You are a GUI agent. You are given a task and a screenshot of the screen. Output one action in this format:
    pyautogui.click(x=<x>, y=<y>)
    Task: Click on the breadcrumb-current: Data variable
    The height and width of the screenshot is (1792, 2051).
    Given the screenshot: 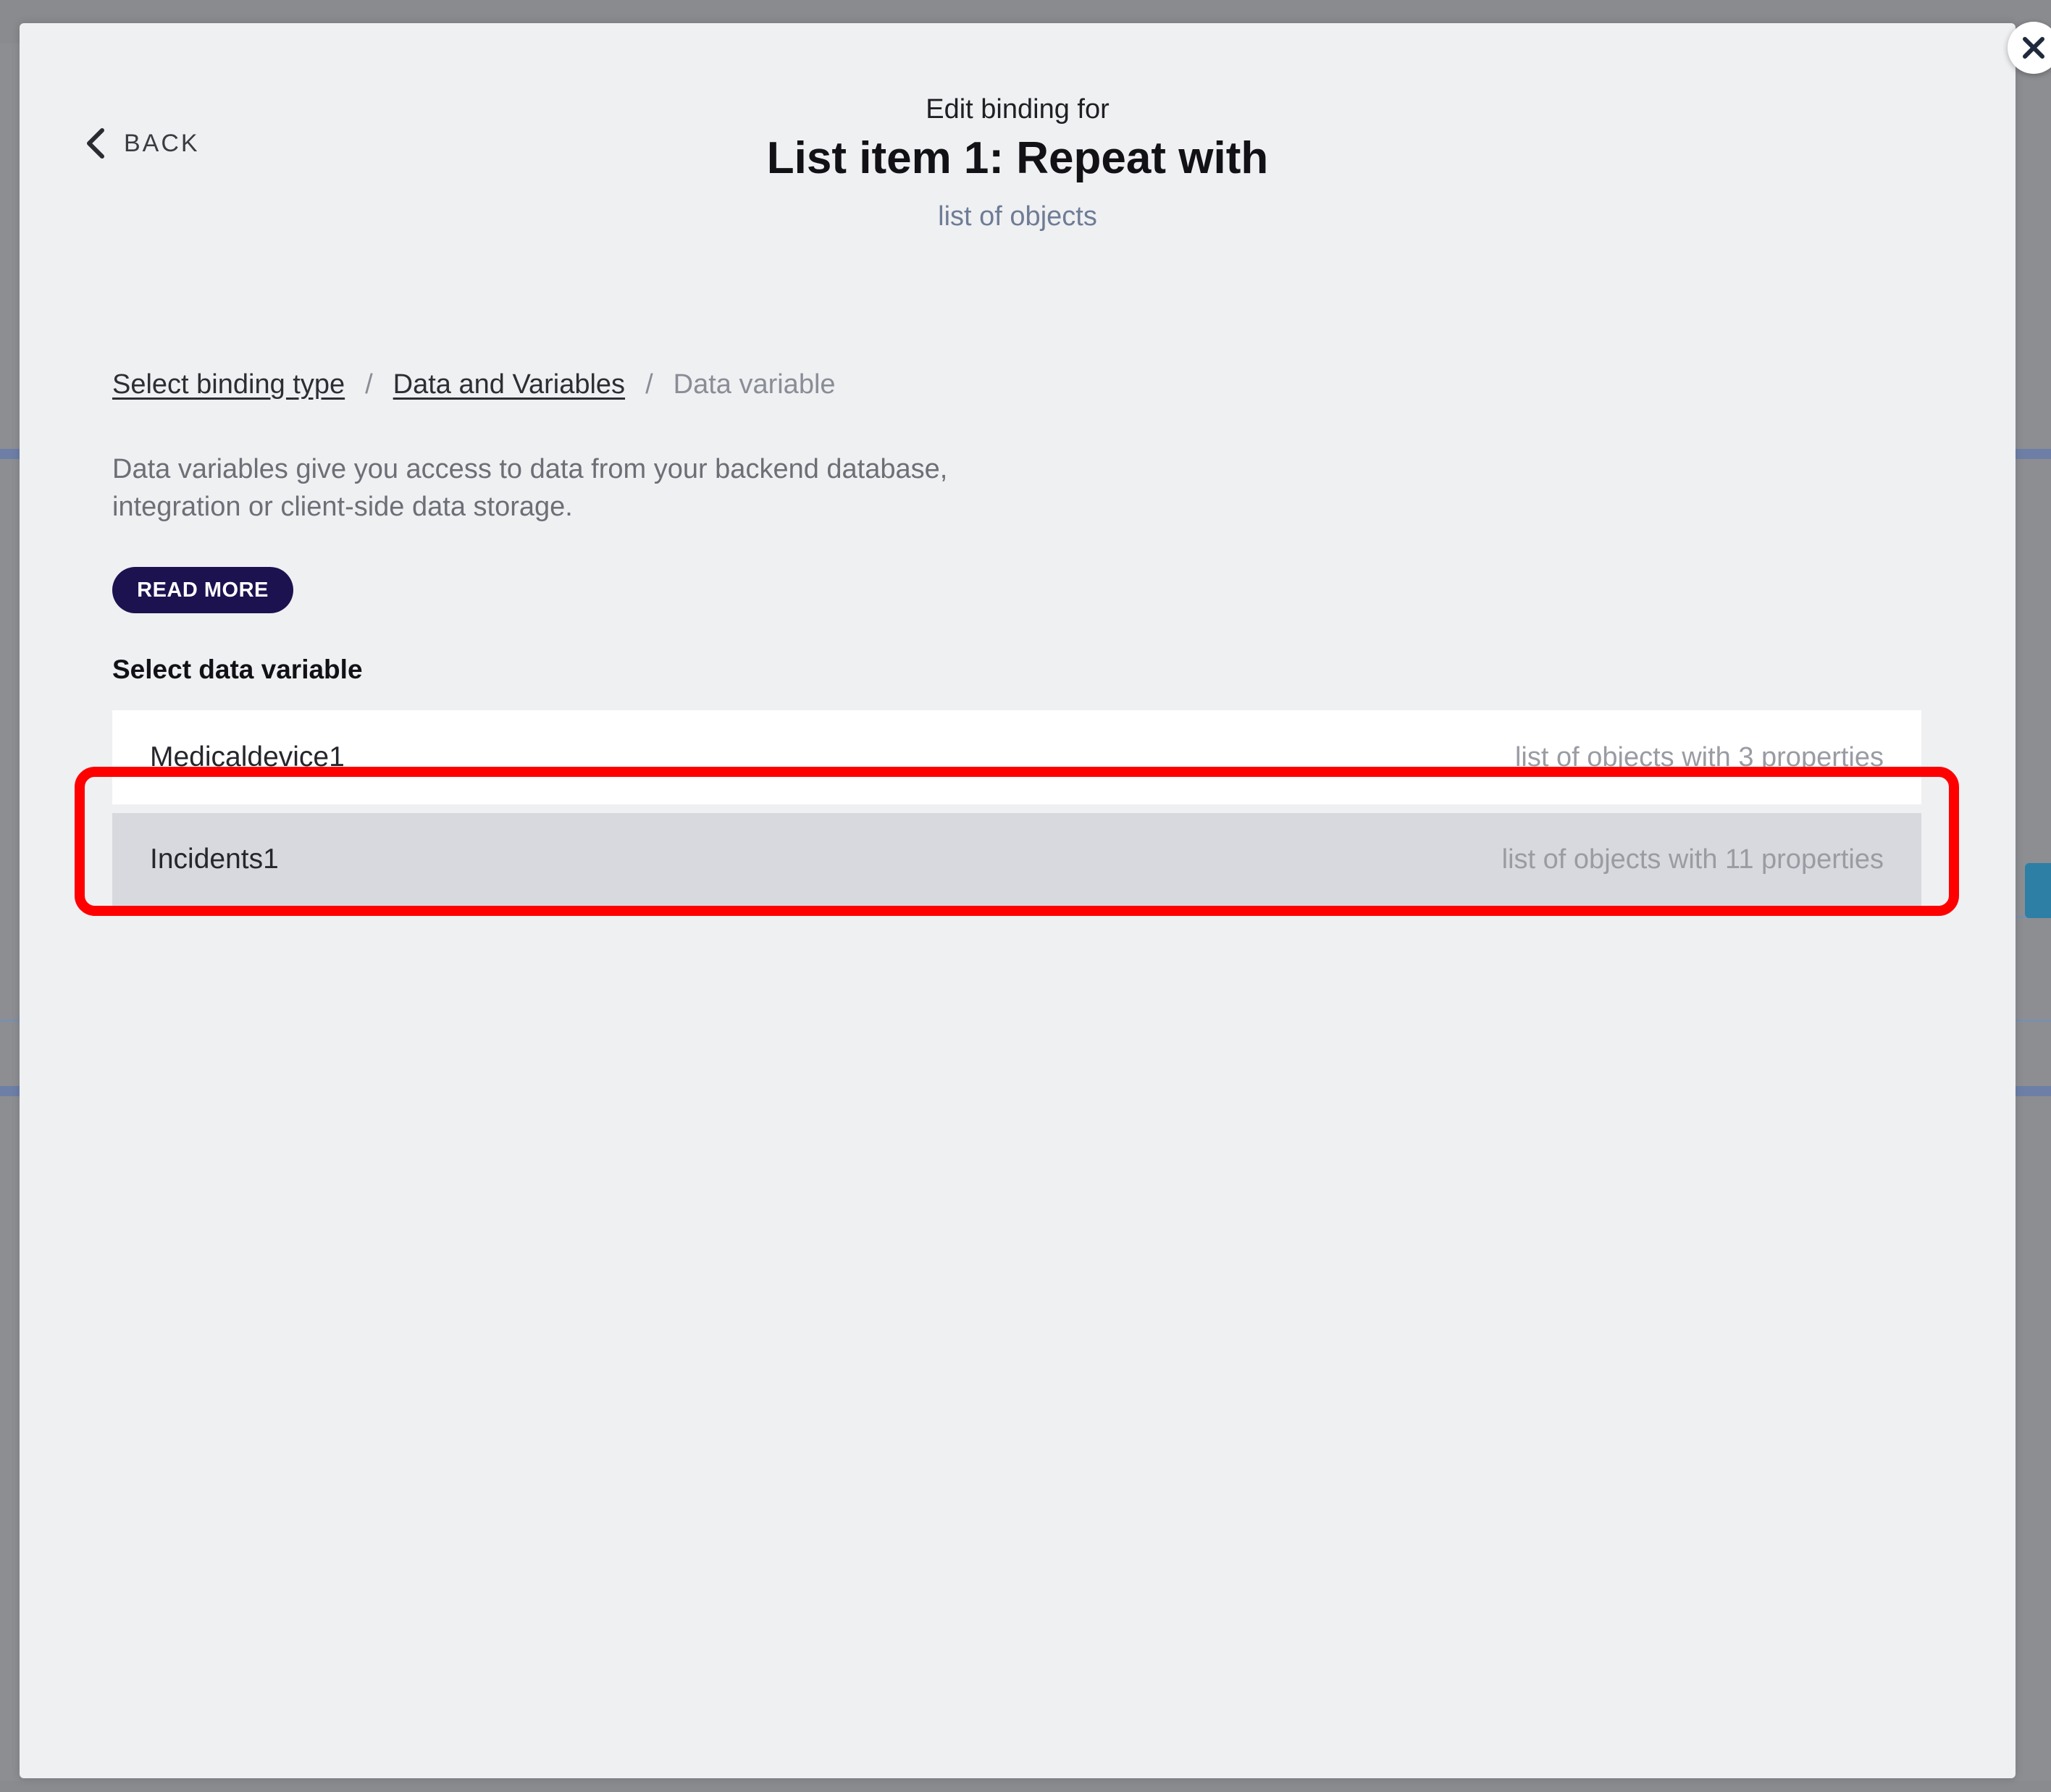 What is the action you would take?
    pyautogui.click(x=755, y=384)
    